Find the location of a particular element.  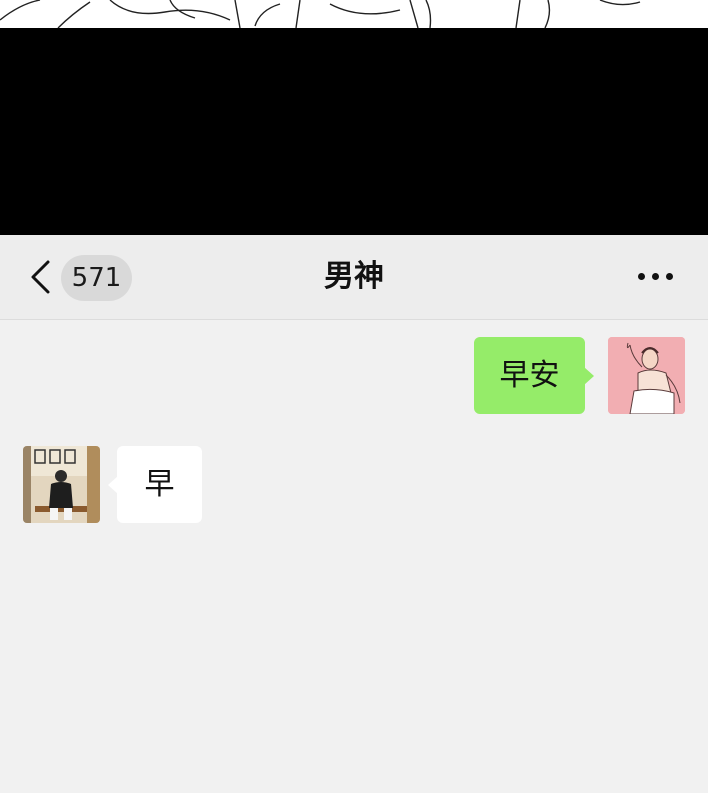

self-avatar is located at coordinates (646, 375).